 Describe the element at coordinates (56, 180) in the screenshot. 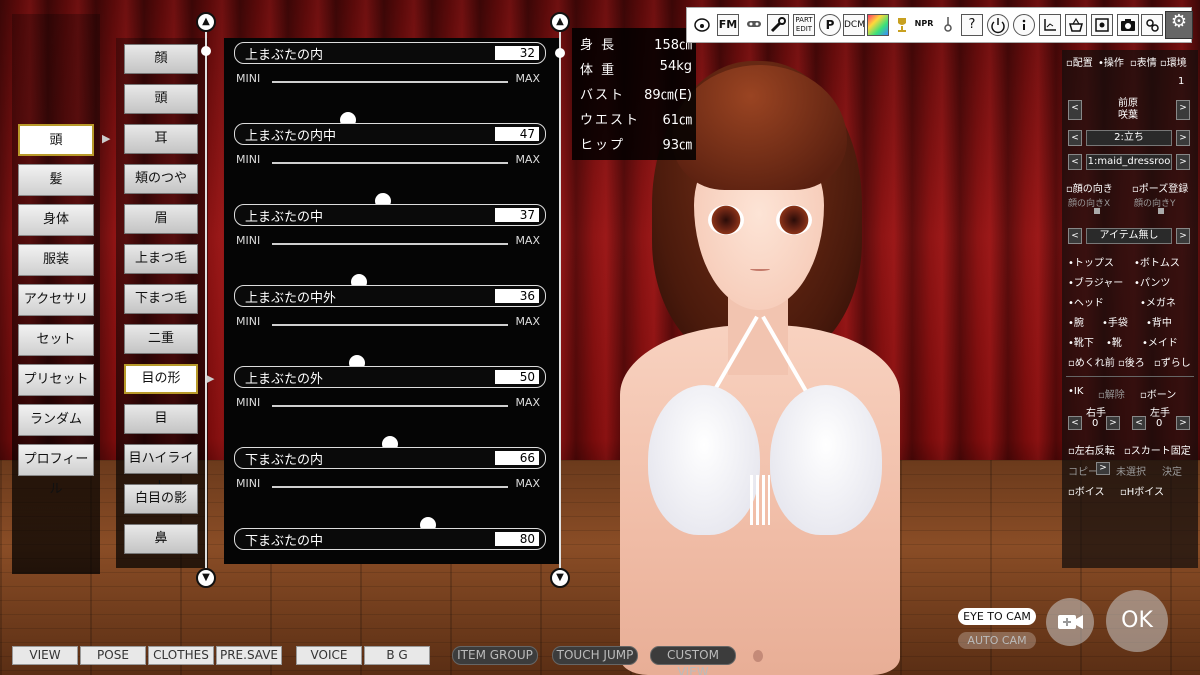

I see `category-hair: 髪` at that location.